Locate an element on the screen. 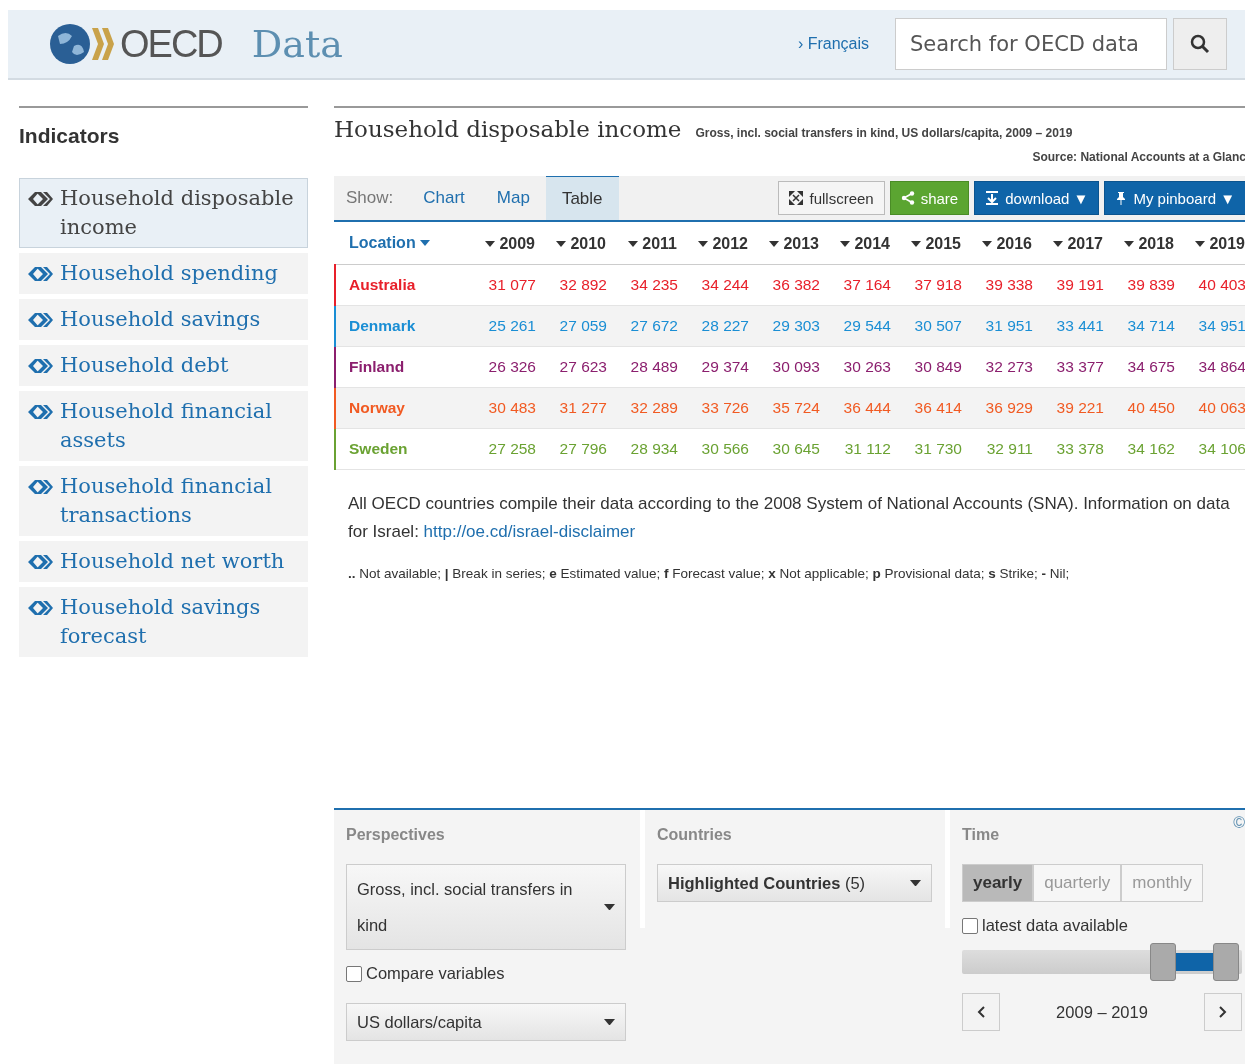 This screenshot has height=1064, width=1245. page-title: Household disposable income is located at coordinates (508, 129).